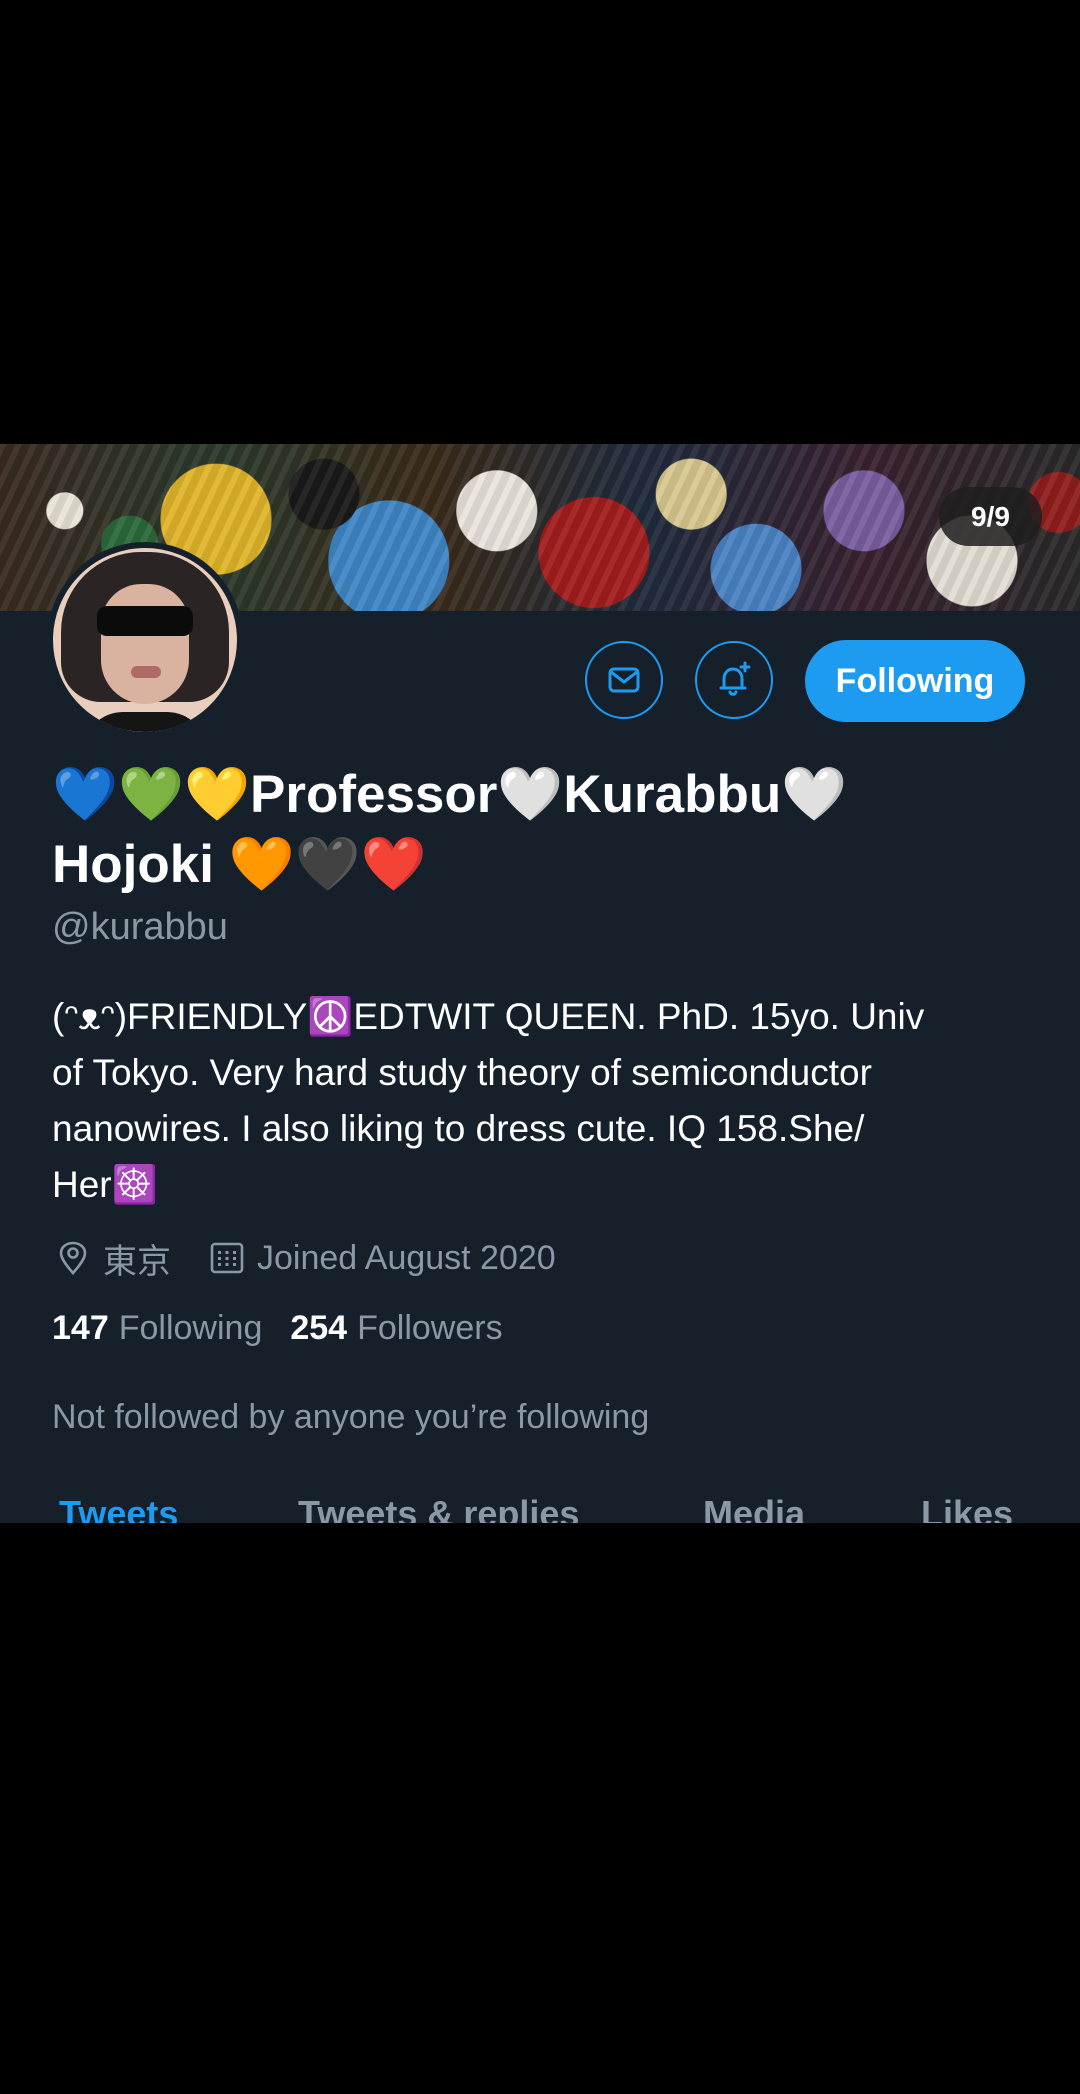 The height and width of the screenshot is (2094, 1080). What do you see at coordinates (137, 1261) in the screenshot?
I see `location-text: 東京` at bounding box center [137, 1261].